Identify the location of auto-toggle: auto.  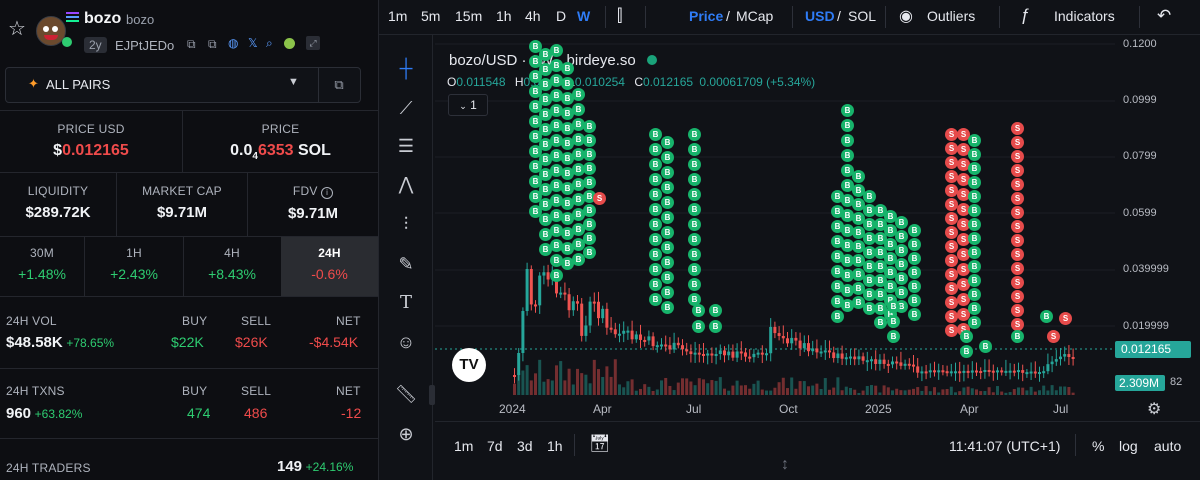
(1167, 446).